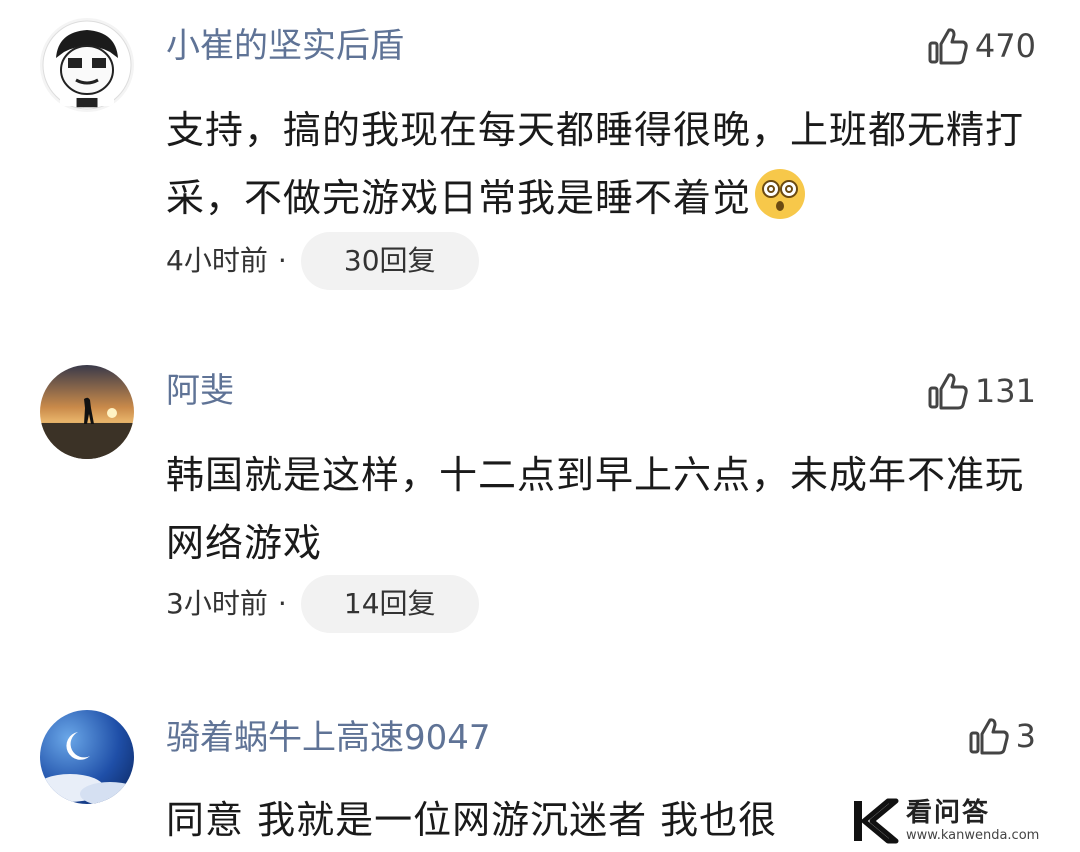 Image resolution: width=1080 pixels, height=852 pixels. What do you see at coordinates (389, 604) in the screenshot?
I see `reply-count-button: 14回复` at bounding box center [389, 604].